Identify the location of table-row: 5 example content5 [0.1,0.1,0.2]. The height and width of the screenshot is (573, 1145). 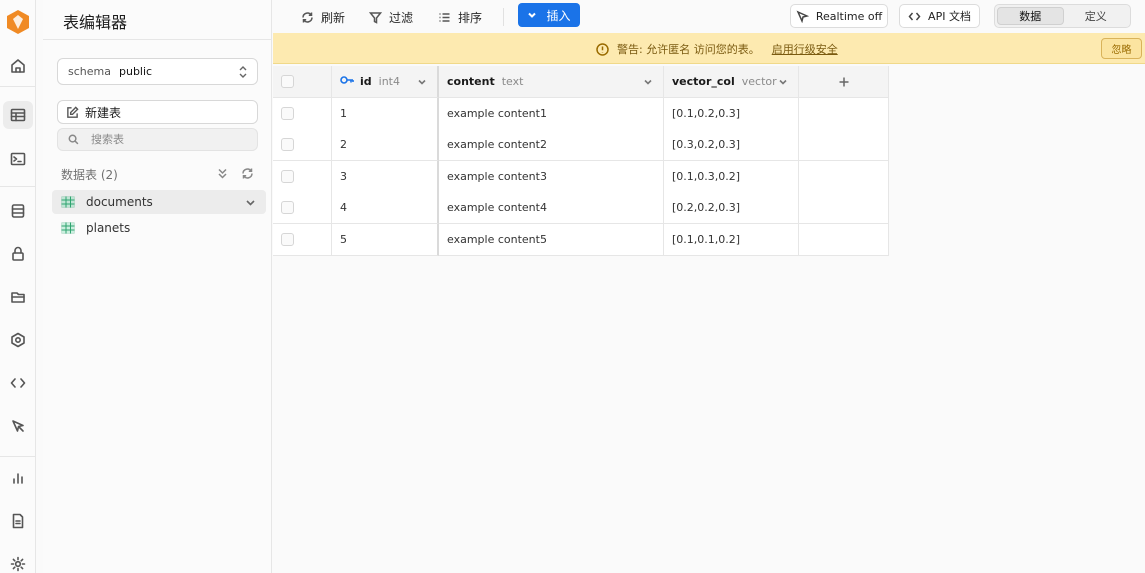
(581, 240).